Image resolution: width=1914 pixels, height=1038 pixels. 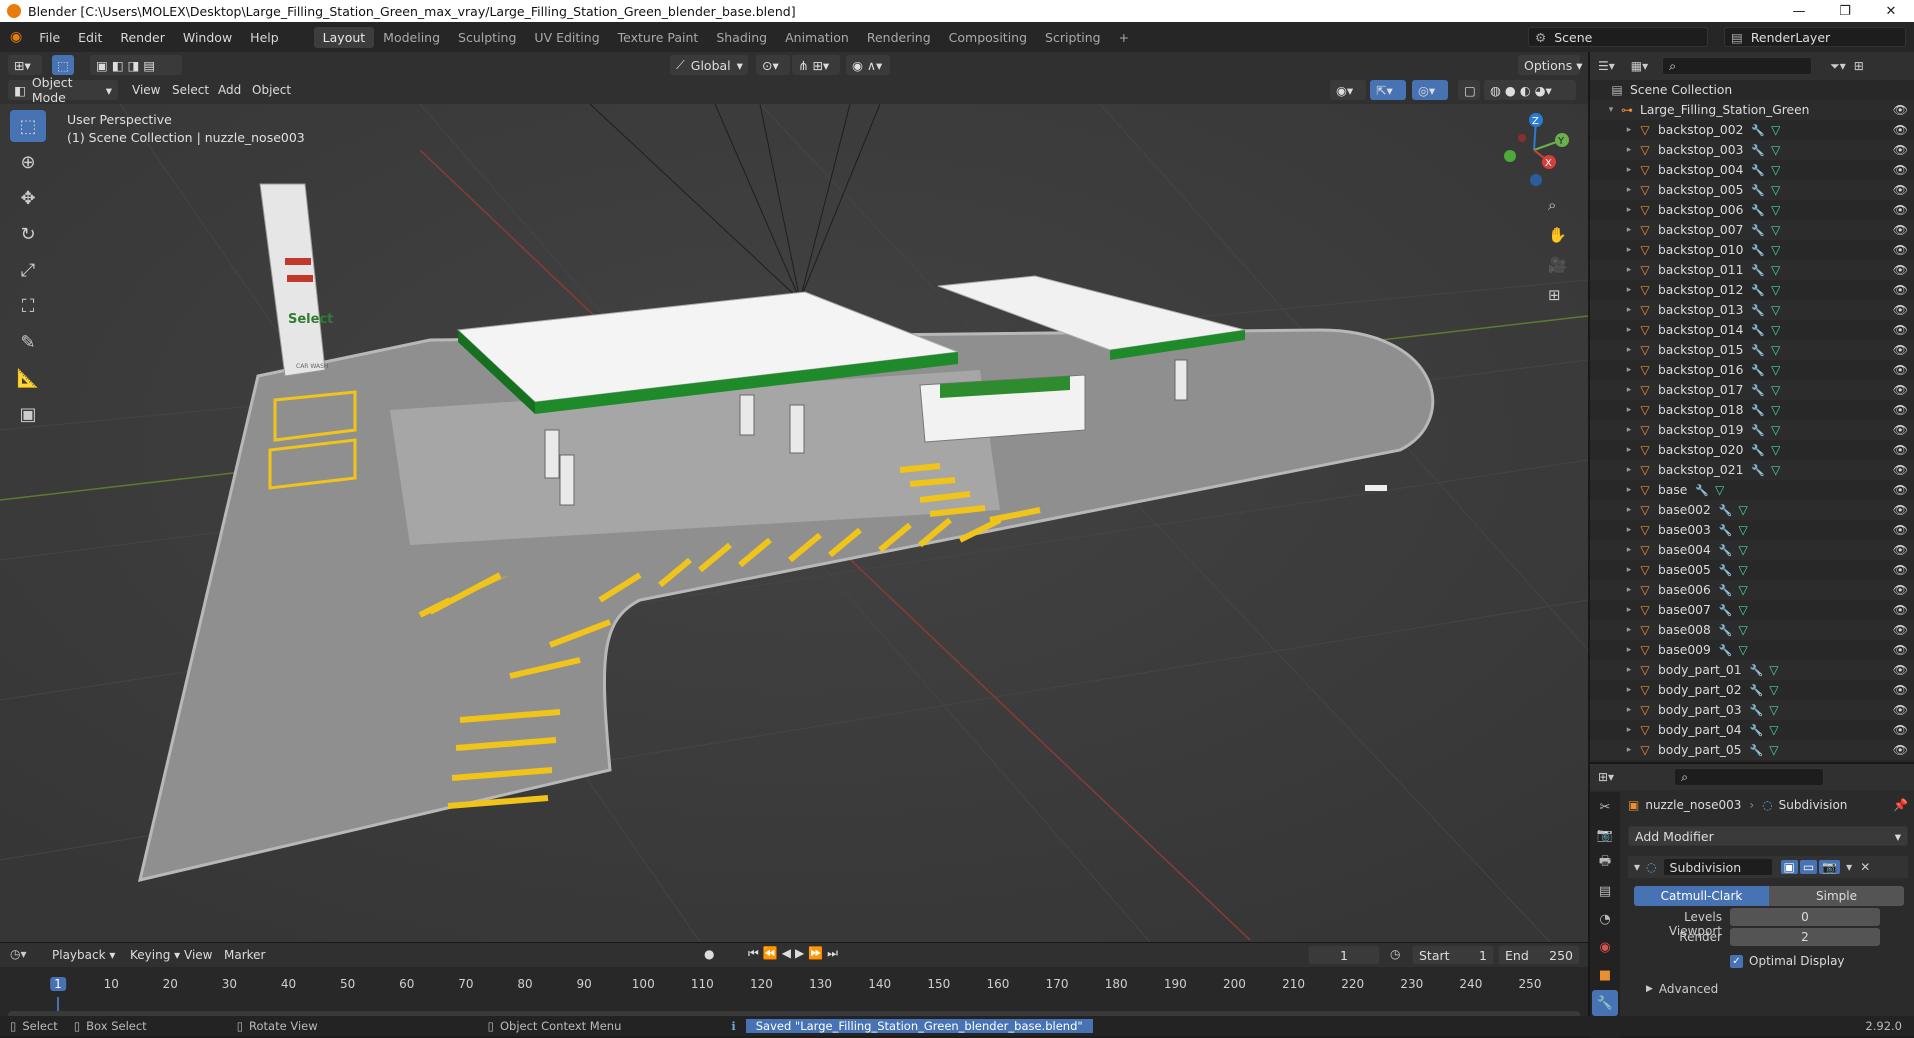 I want to click on simple-button: Simple, so click(x=1836, y=896).